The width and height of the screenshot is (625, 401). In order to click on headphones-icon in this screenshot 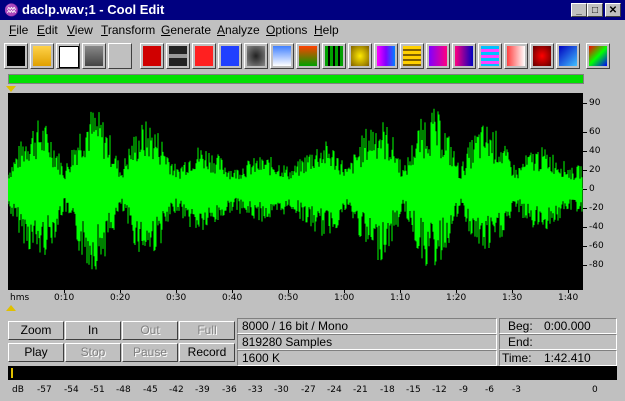, I will do `click(120, 56)`.